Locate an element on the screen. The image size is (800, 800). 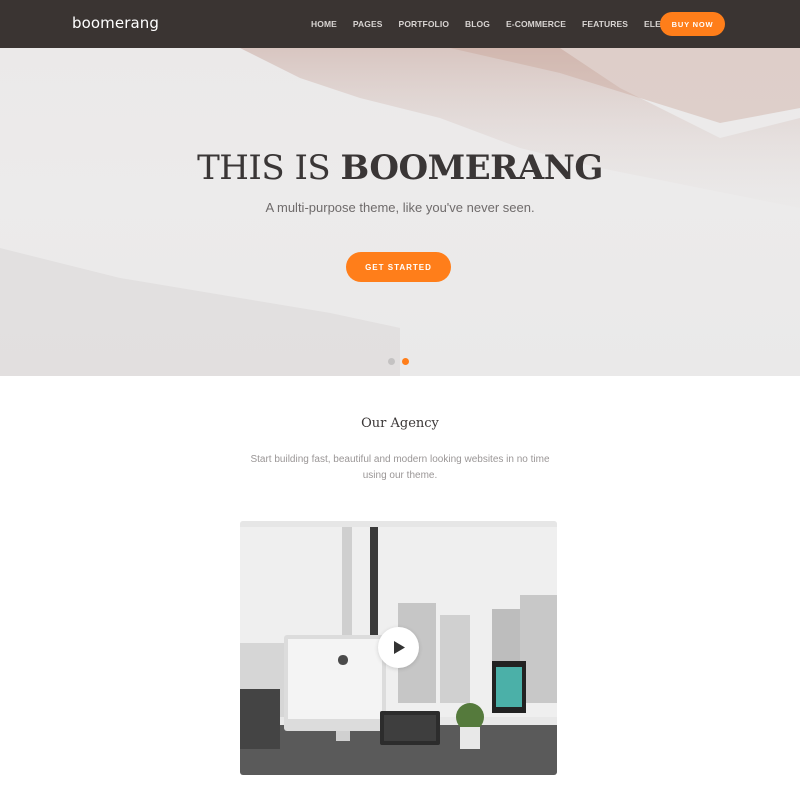
hero-title-light: THIS IS is located at coordinates (269, 168).